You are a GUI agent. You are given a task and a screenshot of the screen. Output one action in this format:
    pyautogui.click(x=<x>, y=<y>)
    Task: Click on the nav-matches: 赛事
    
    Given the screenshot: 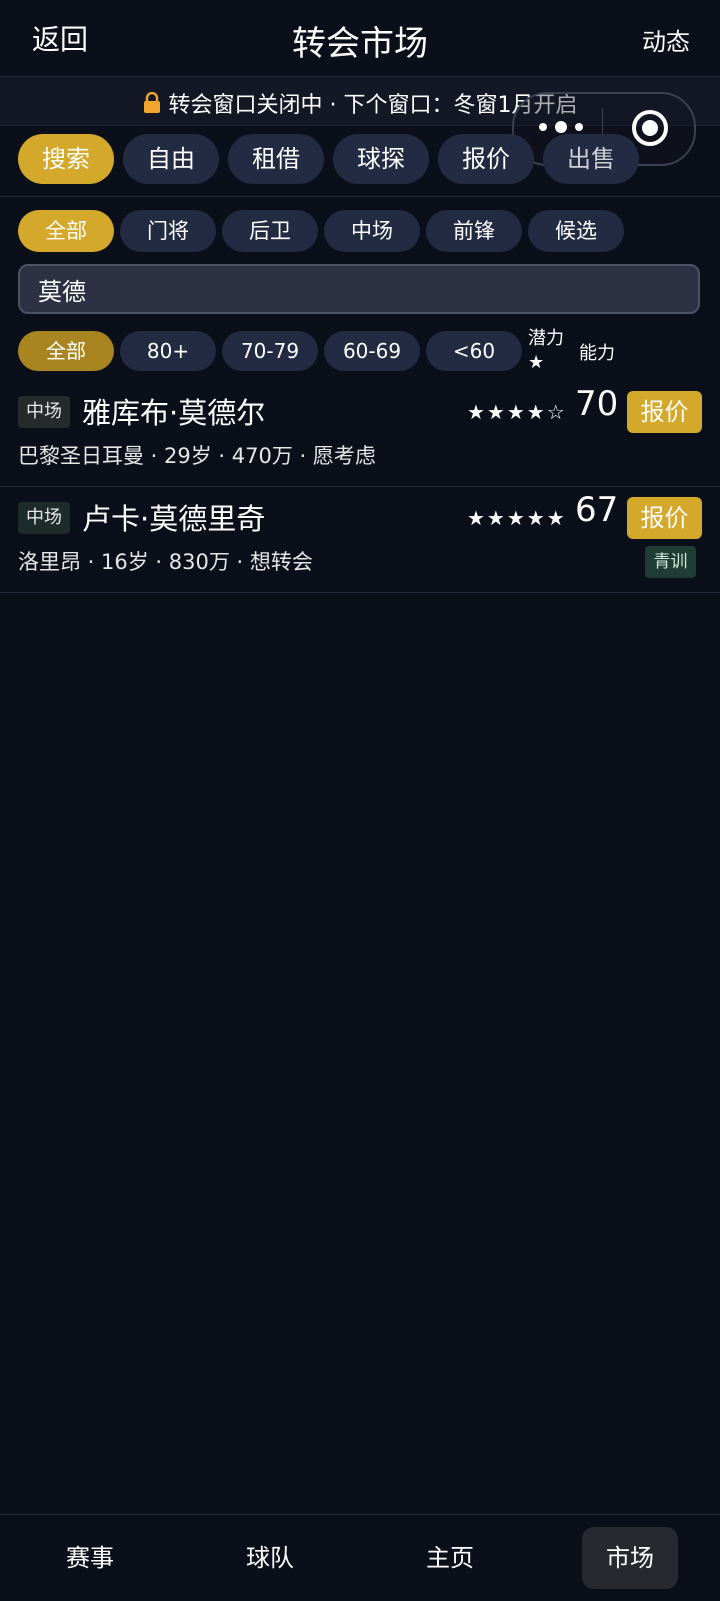 What is the action you would take?
    pyautogui.click(x=90, y=1558)
    